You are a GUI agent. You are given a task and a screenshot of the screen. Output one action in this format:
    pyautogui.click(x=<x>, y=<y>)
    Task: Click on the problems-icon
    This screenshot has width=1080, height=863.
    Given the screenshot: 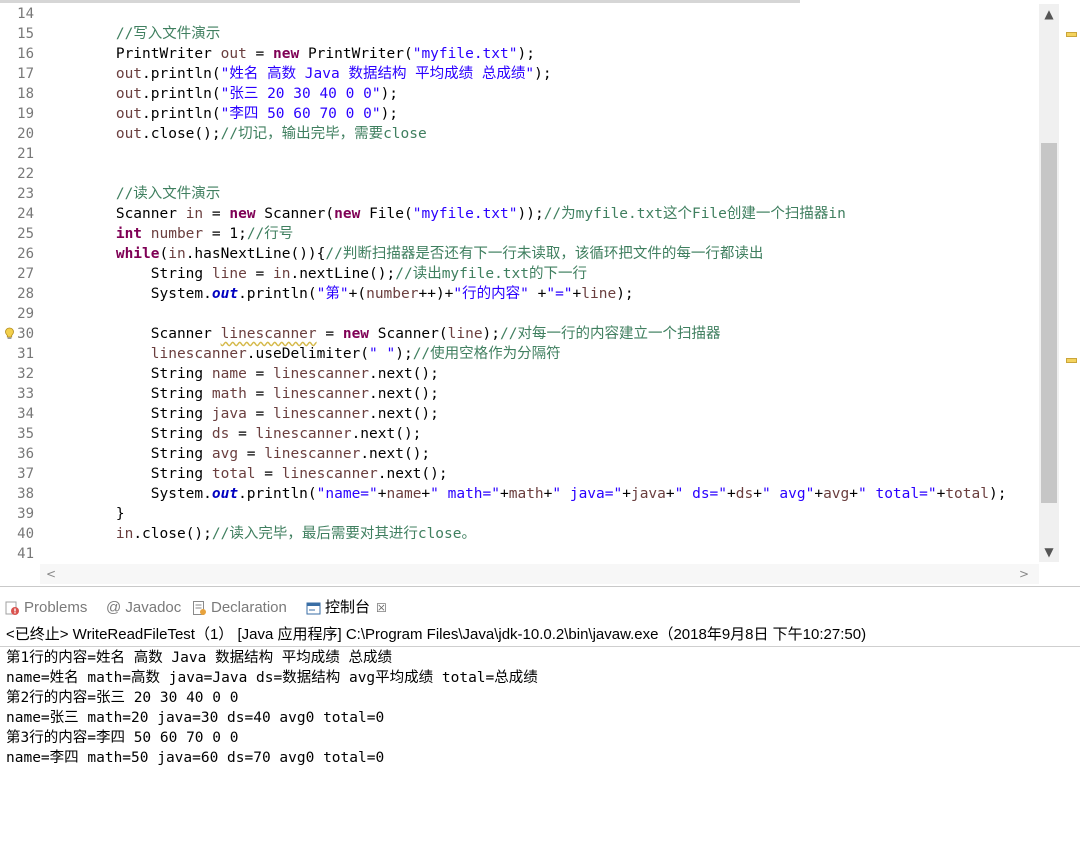 What is the action you would take?
    pyautogui.click(x=12, y=608)
    